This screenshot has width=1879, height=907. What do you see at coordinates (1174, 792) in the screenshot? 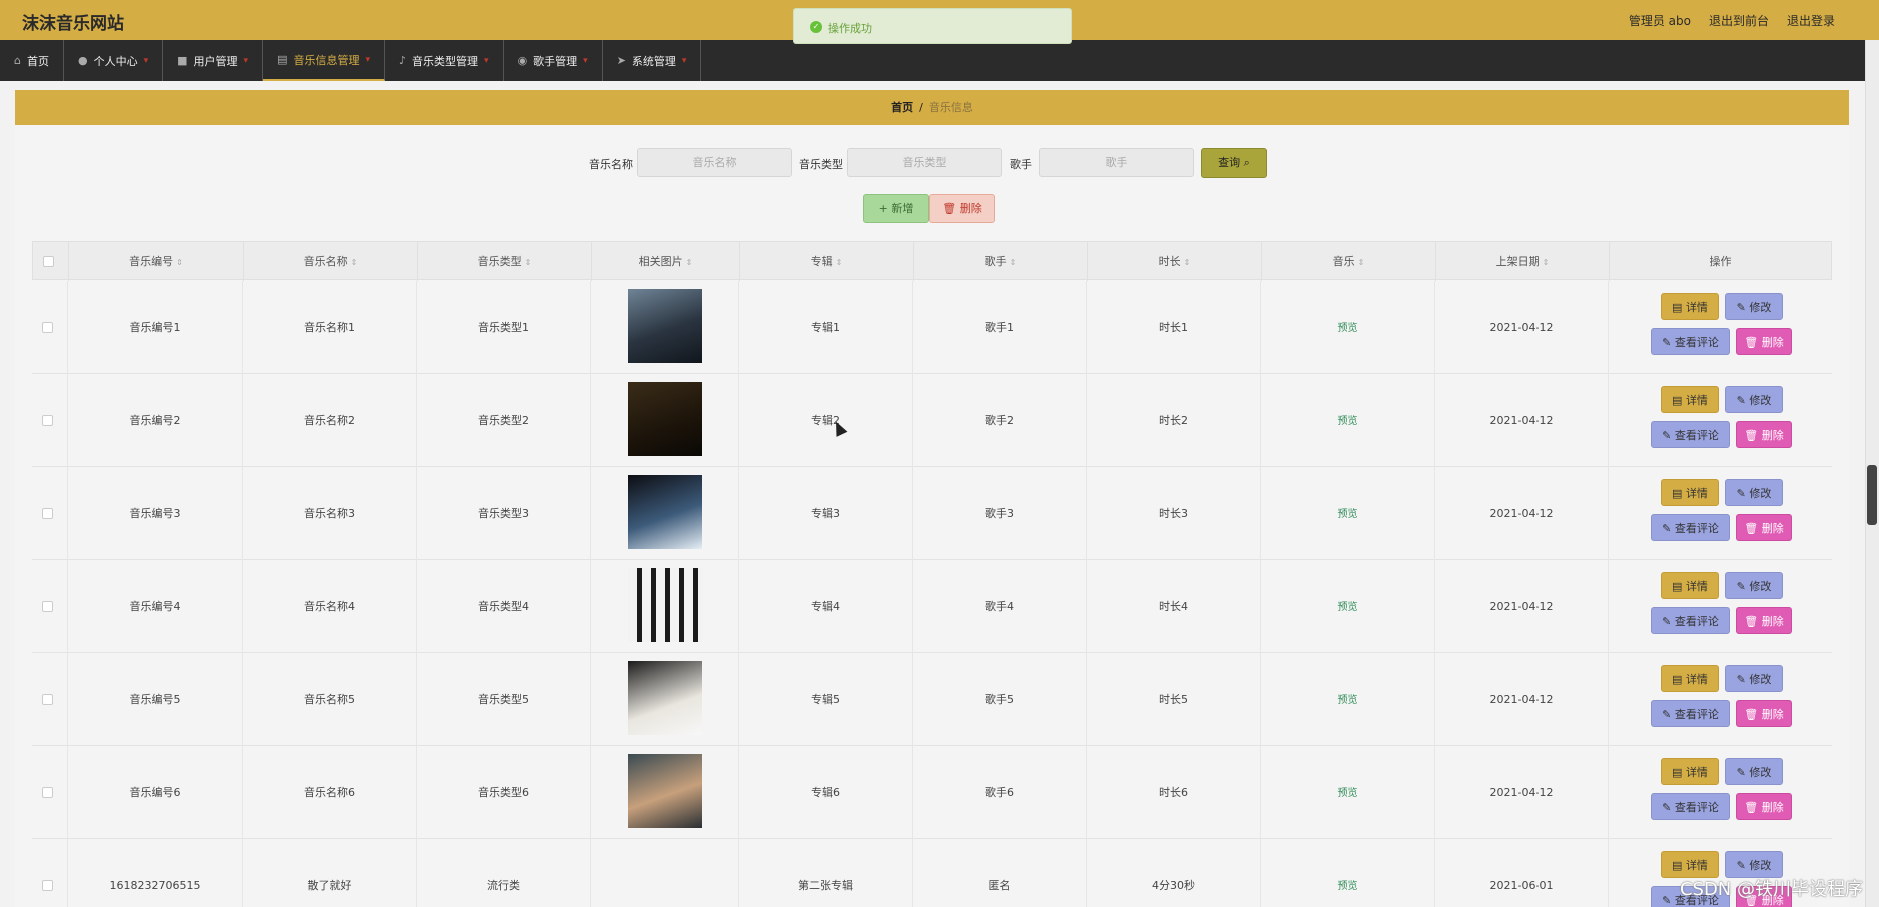
I see `cell-duration: 时长6` at bounding box center [1174, 792].